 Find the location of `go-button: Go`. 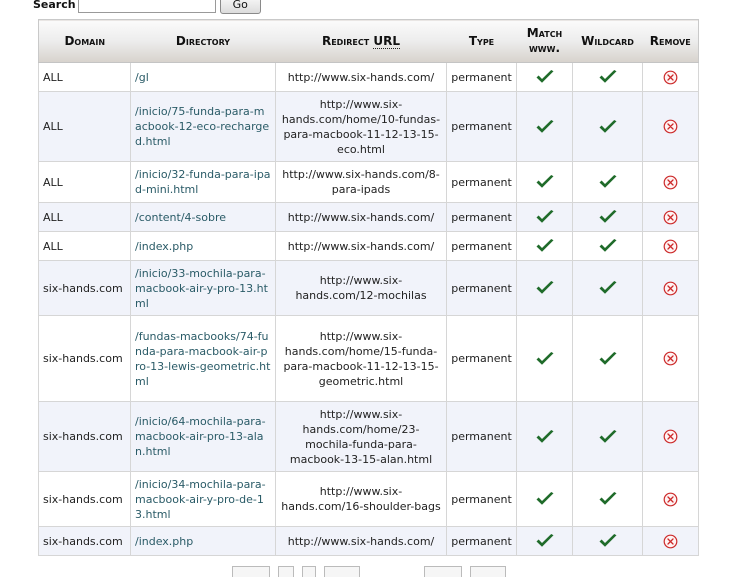

go-button: Go is located at coordinates (240, 7).